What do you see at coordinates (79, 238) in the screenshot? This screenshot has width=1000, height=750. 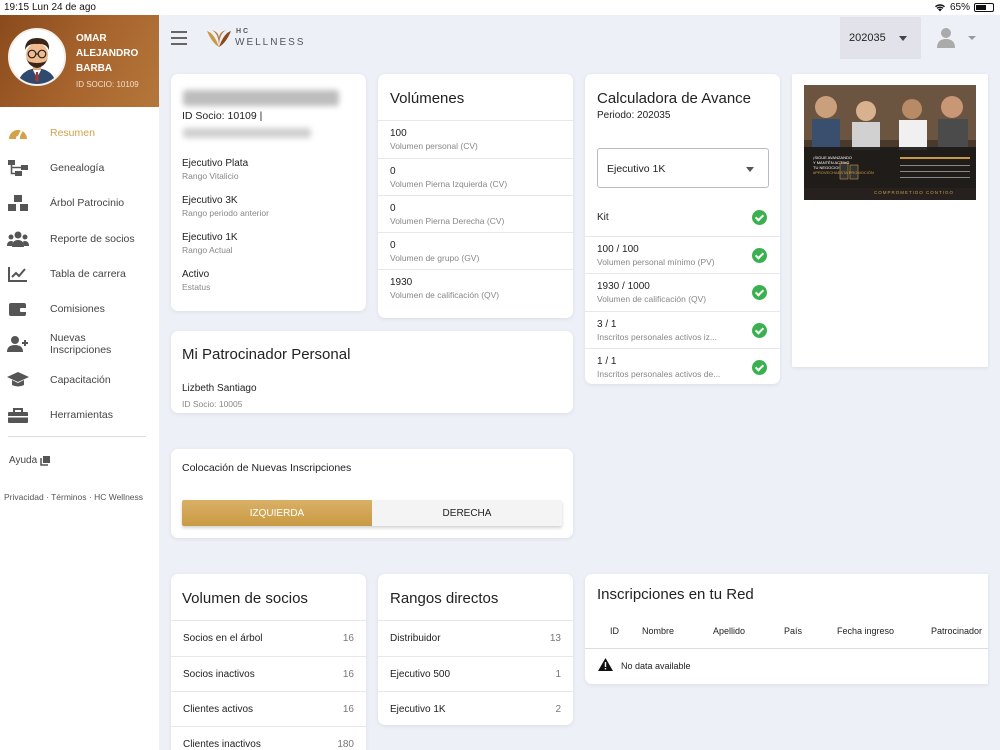 I see `sidebar-item-reporte-socios: Reporte de socios` at bounding box center [79, 238].